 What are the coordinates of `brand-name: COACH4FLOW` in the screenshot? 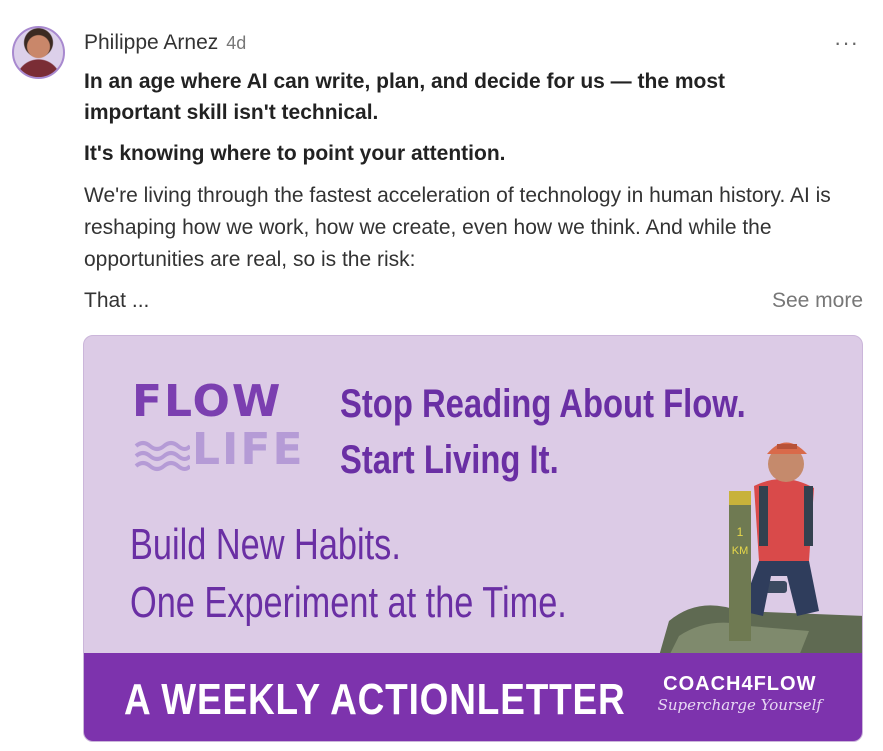 It's located at (740, 684).